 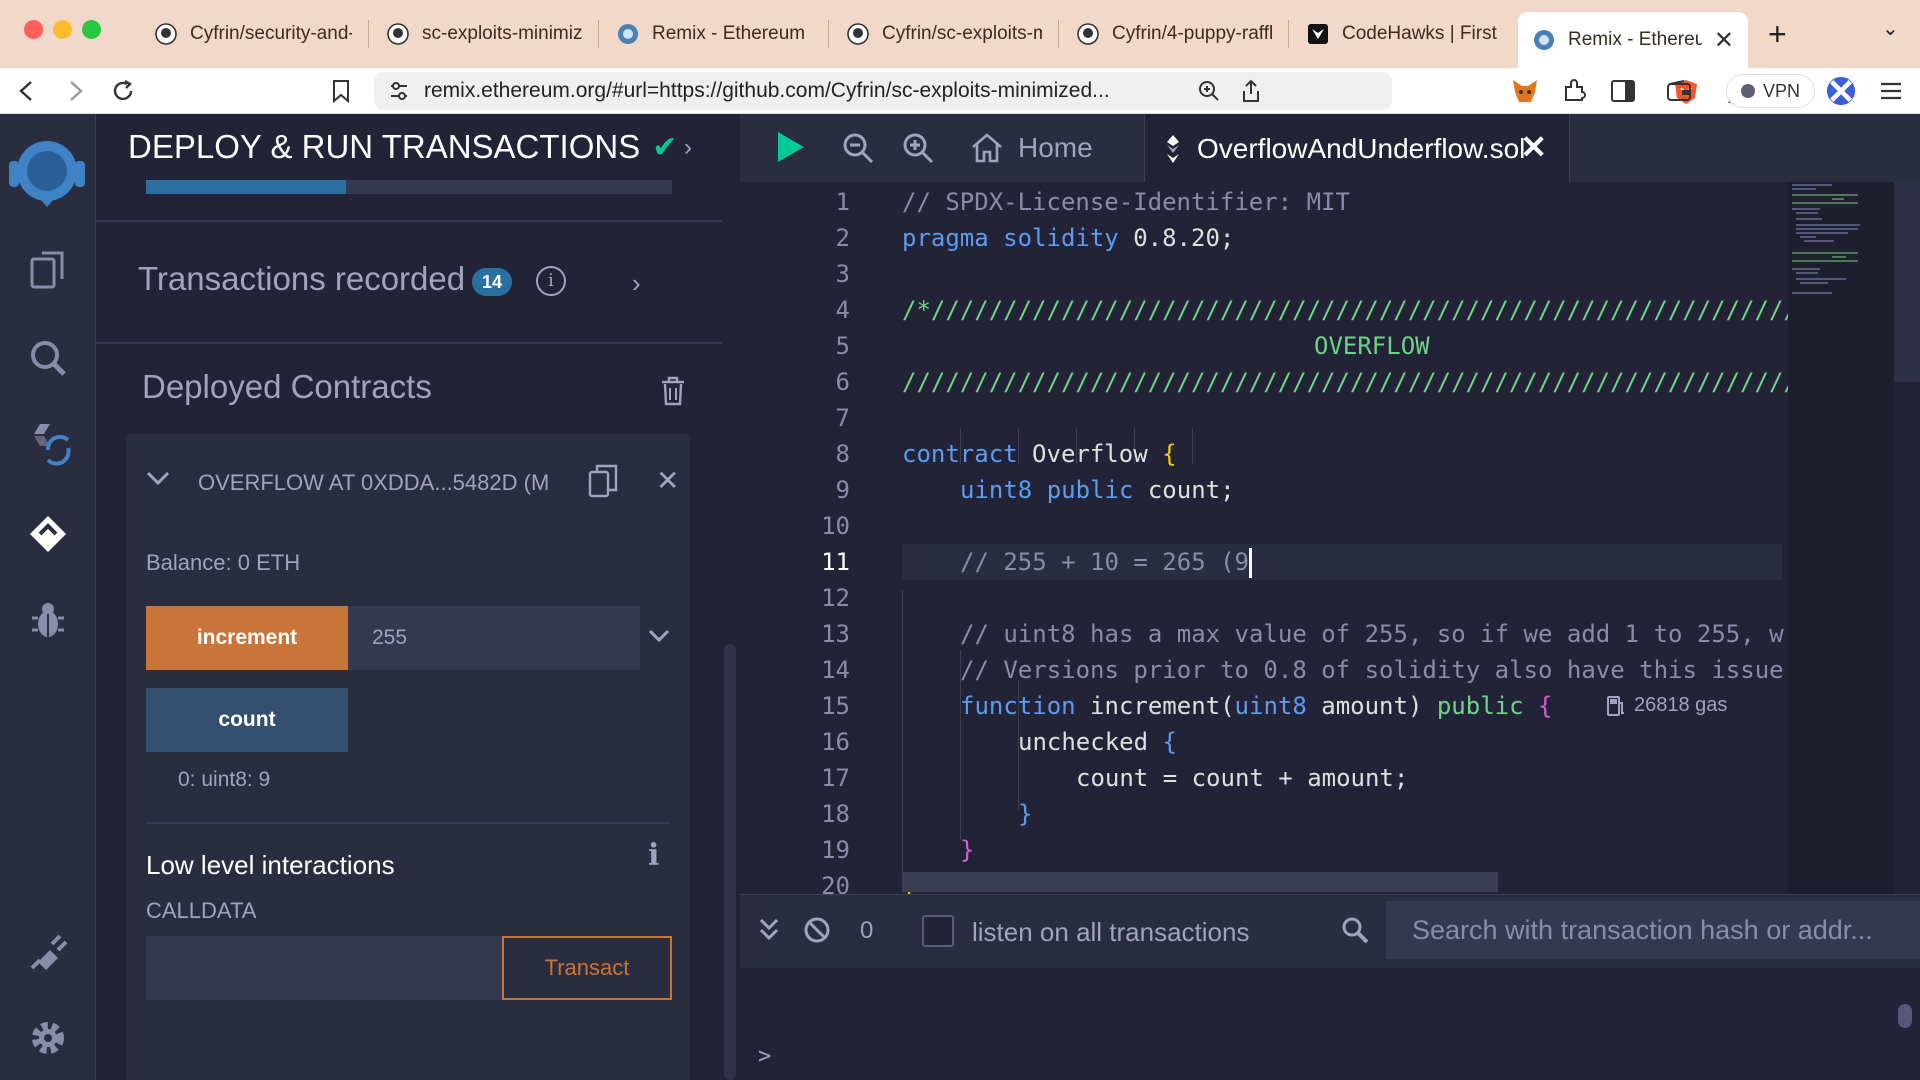 I want to click on run-script-icon, so click(x=791, y=147).